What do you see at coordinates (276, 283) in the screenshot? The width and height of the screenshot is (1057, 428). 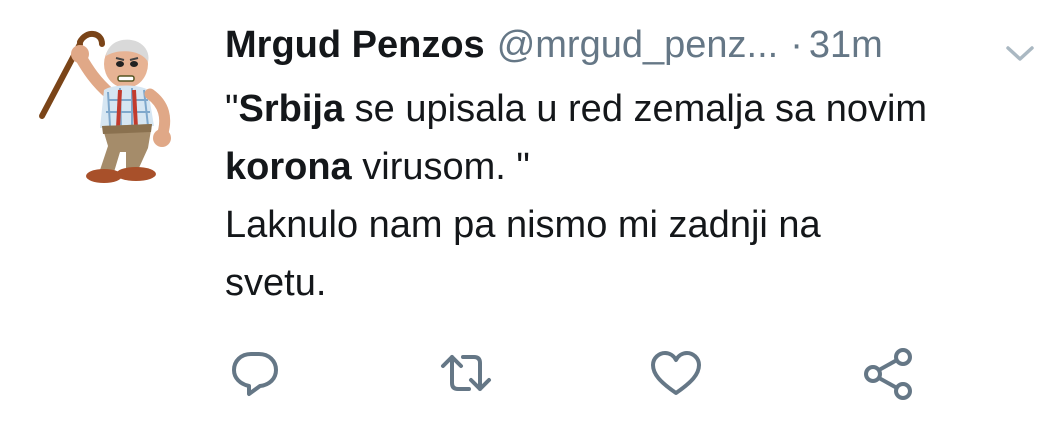 I see `tweet-text-line-4: svetu.` at bounding box center [276, 283].